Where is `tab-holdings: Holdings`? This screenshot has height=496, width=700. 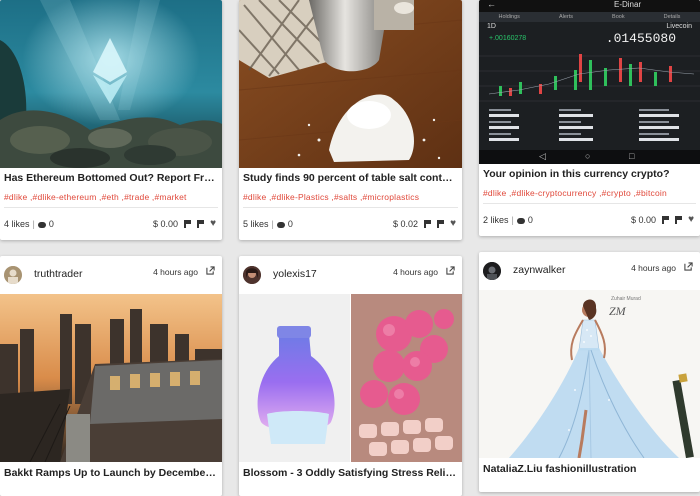 tab-holdings: Holdings is located at coordinates (509, 17).